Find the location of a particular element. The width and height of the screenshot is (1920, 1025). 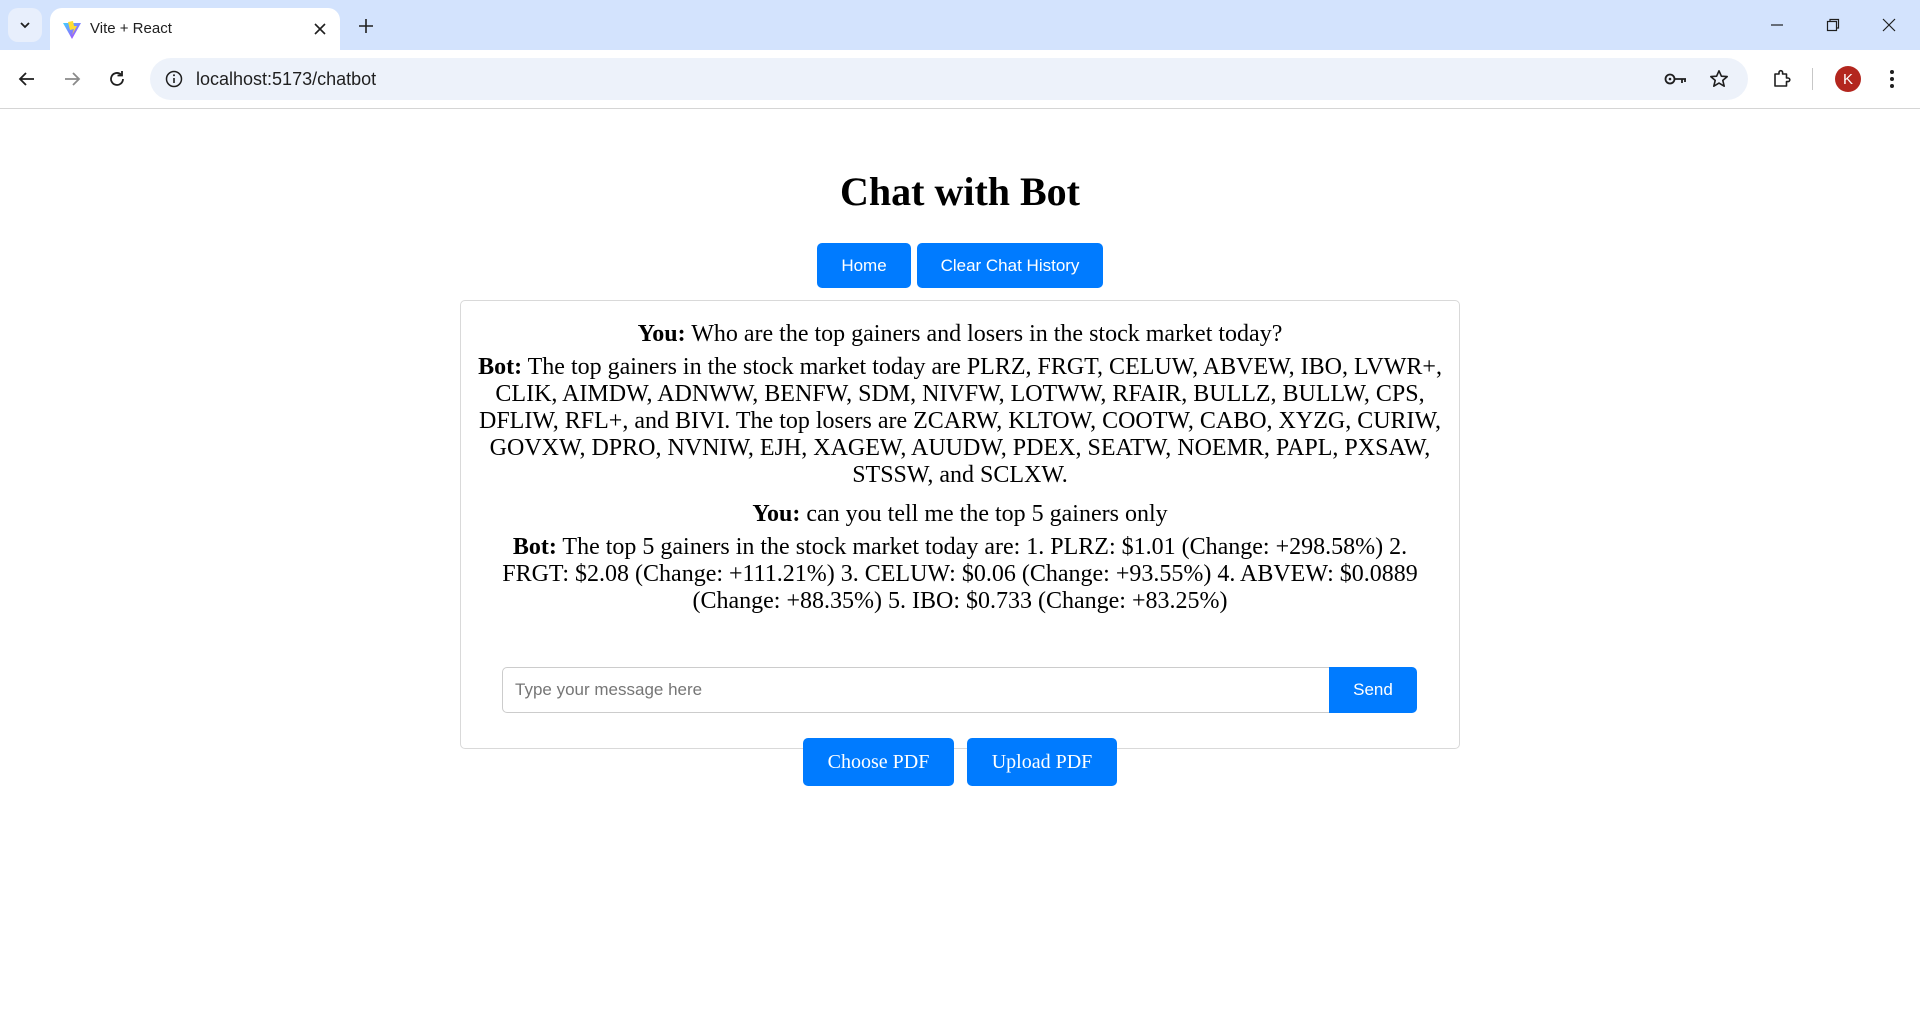

site-info-button is located at coordinates (174, 79).